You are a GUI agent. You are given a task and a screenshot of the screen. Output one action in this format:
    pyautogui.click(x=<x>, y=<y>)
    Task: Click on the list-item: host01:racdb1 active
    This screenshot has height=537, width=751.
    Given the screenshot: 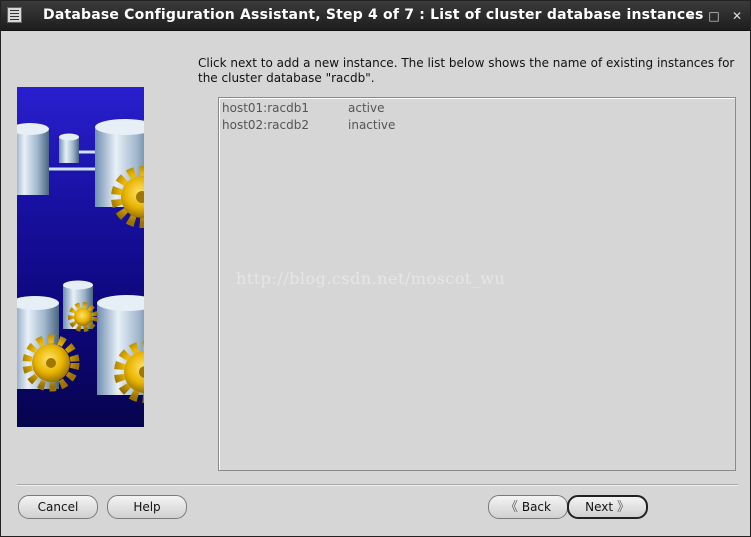 What is the action you would take?
    pyautogui.click(x=303, y=108)
    